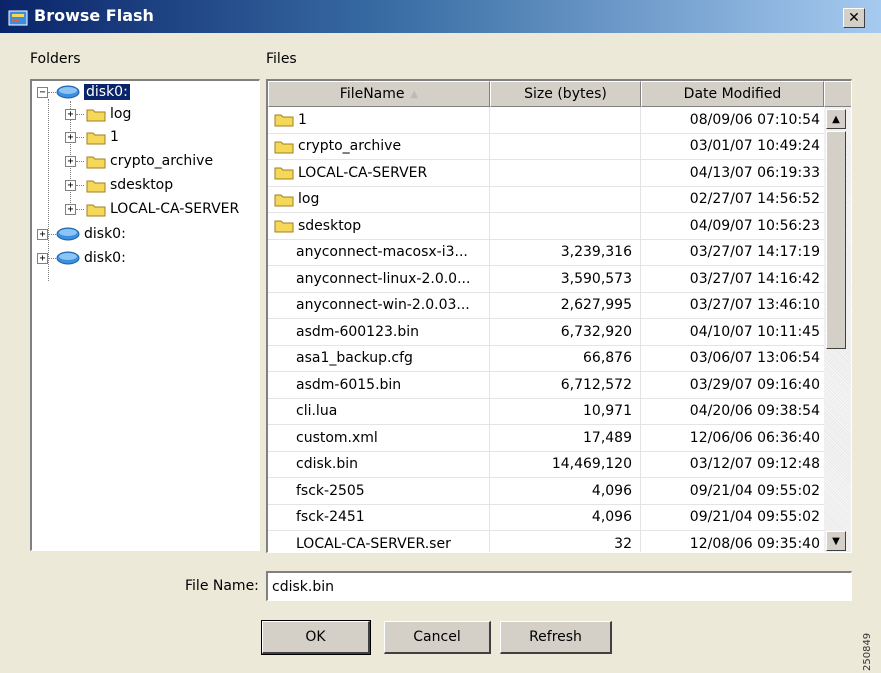  I want to click on table-row: cdisk.bin 14,469,120 03/12/07 09:12:48, so click(546, 464).